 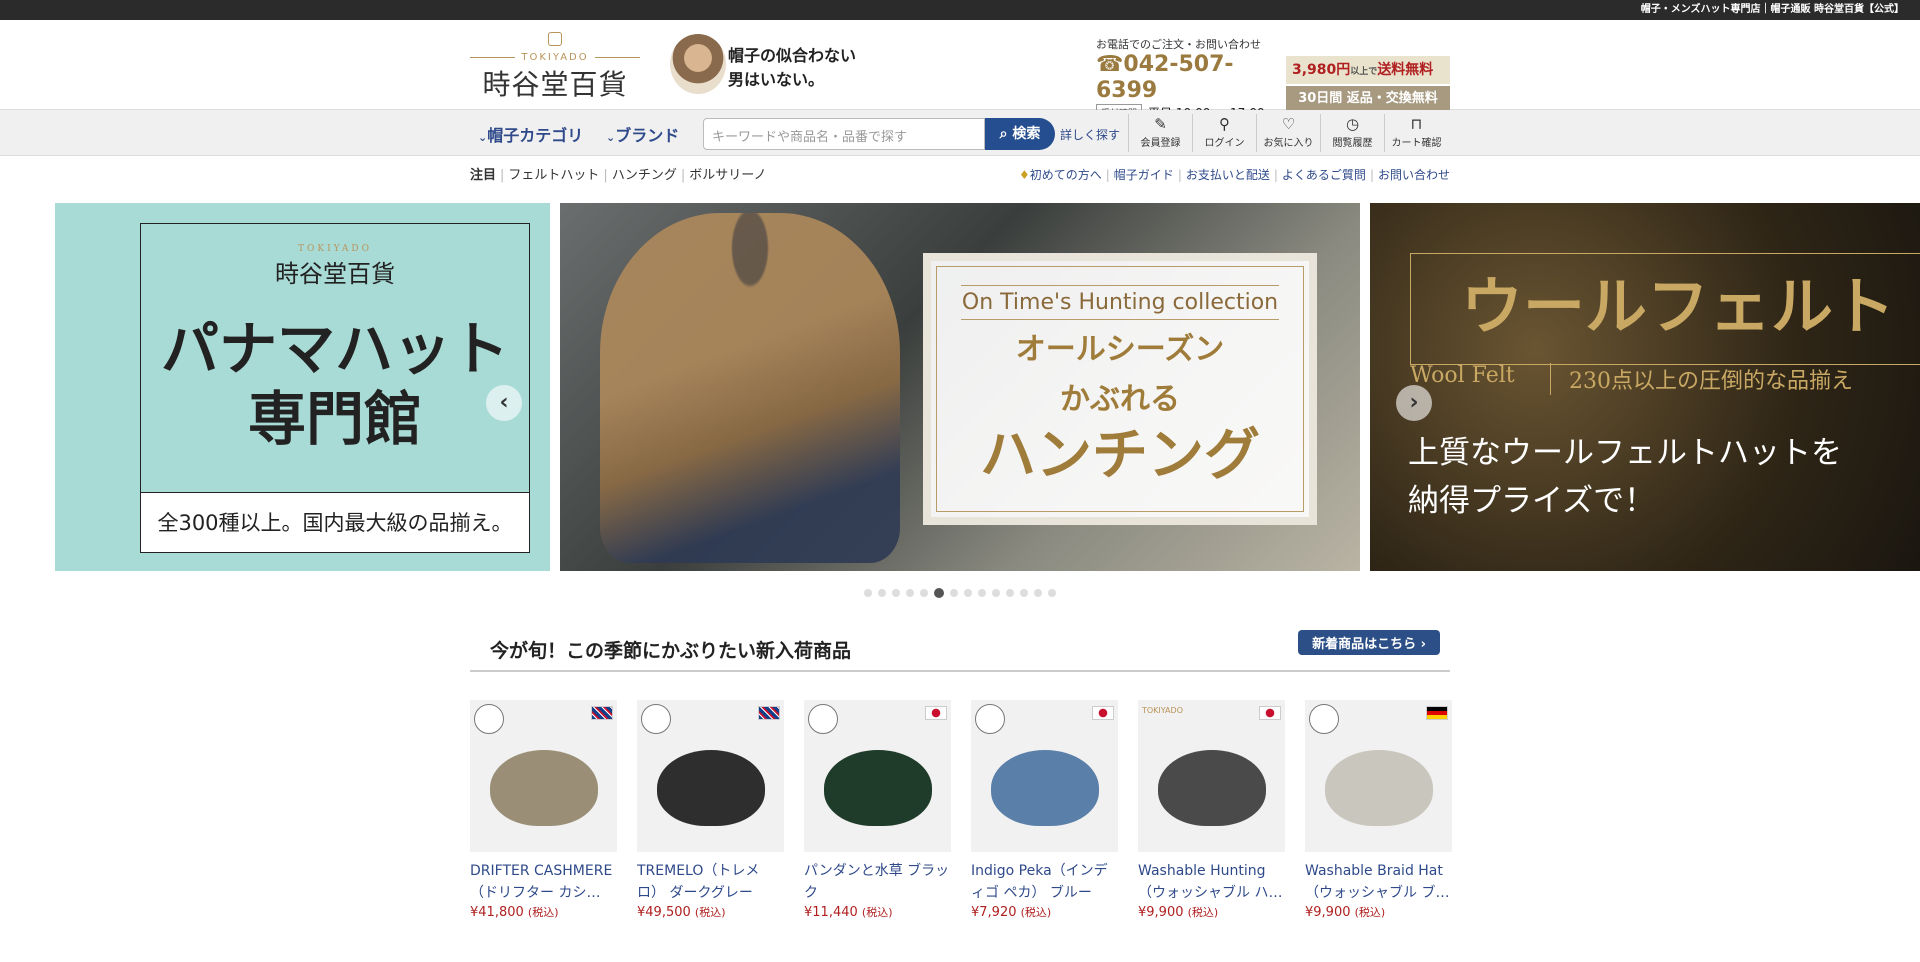 What do you see at coordinates (727, 175) in the screenshot?
I see `link-borsalino: ボルサリーノ` at bounding box center [727, 175].